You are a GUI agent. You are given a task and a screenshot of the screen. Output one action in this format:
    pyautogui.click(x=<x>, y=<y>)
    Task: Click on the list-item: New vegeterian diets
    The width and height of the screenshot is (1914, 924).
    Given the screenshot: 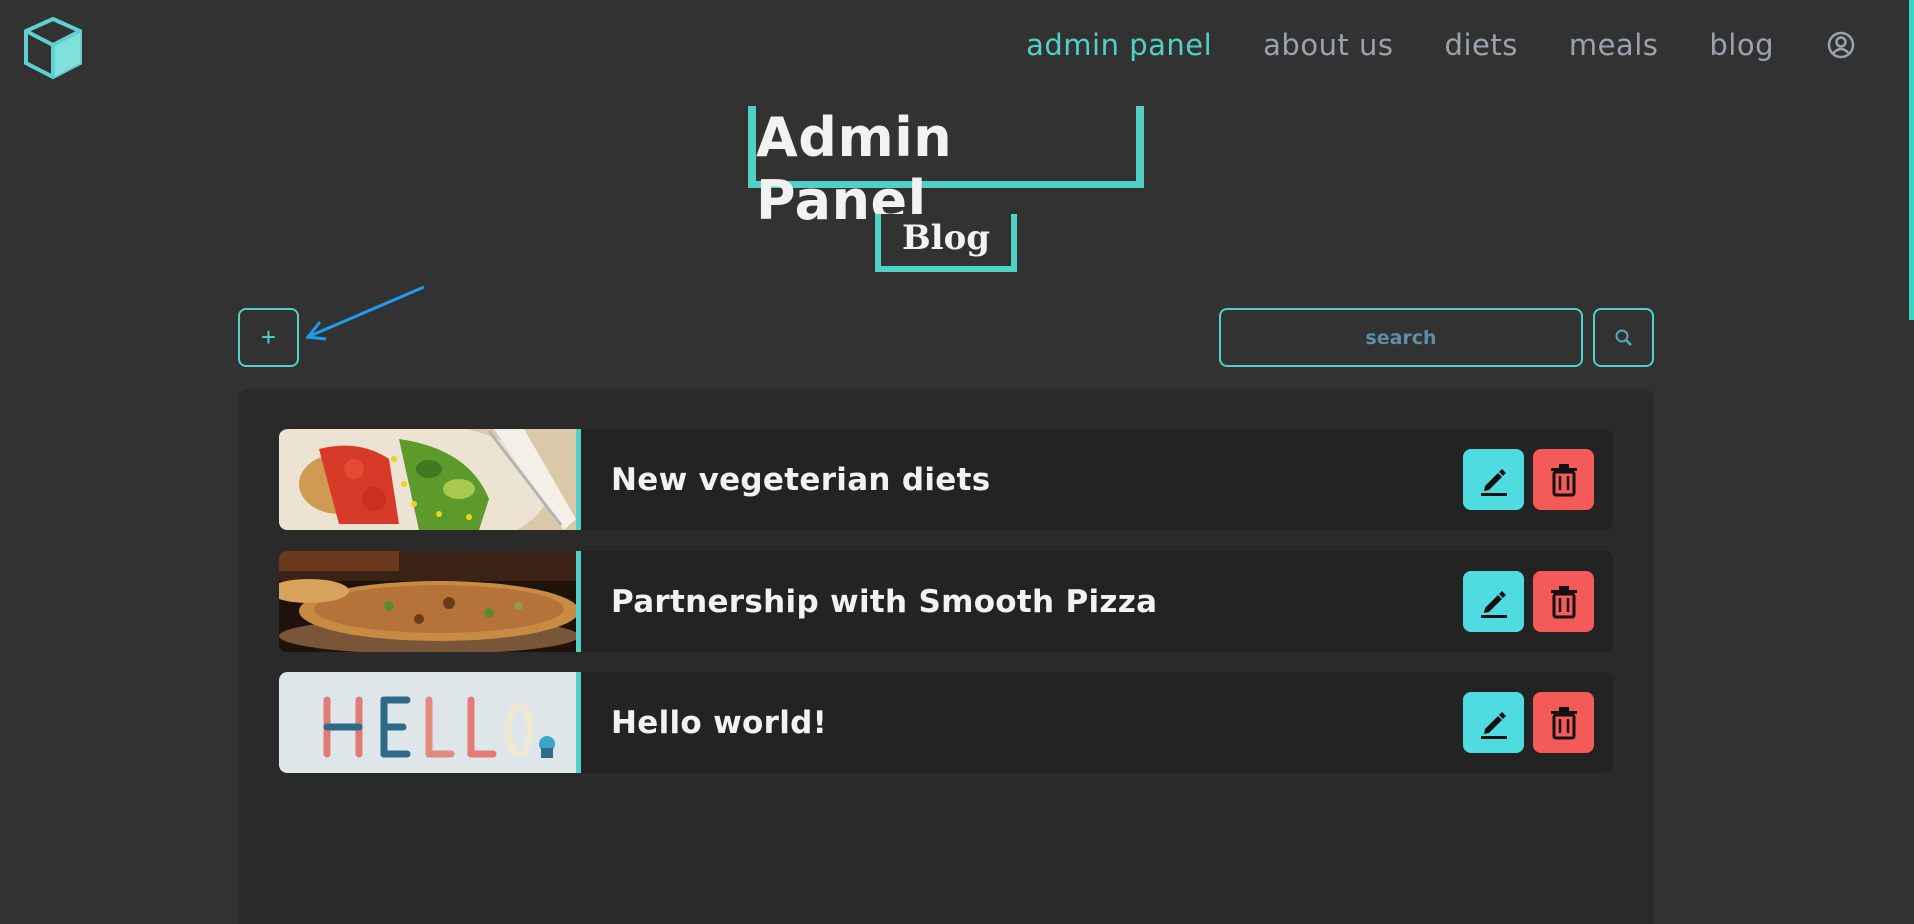 What is the action you would take?
    pyautogui.click(x=946, y=479)
    